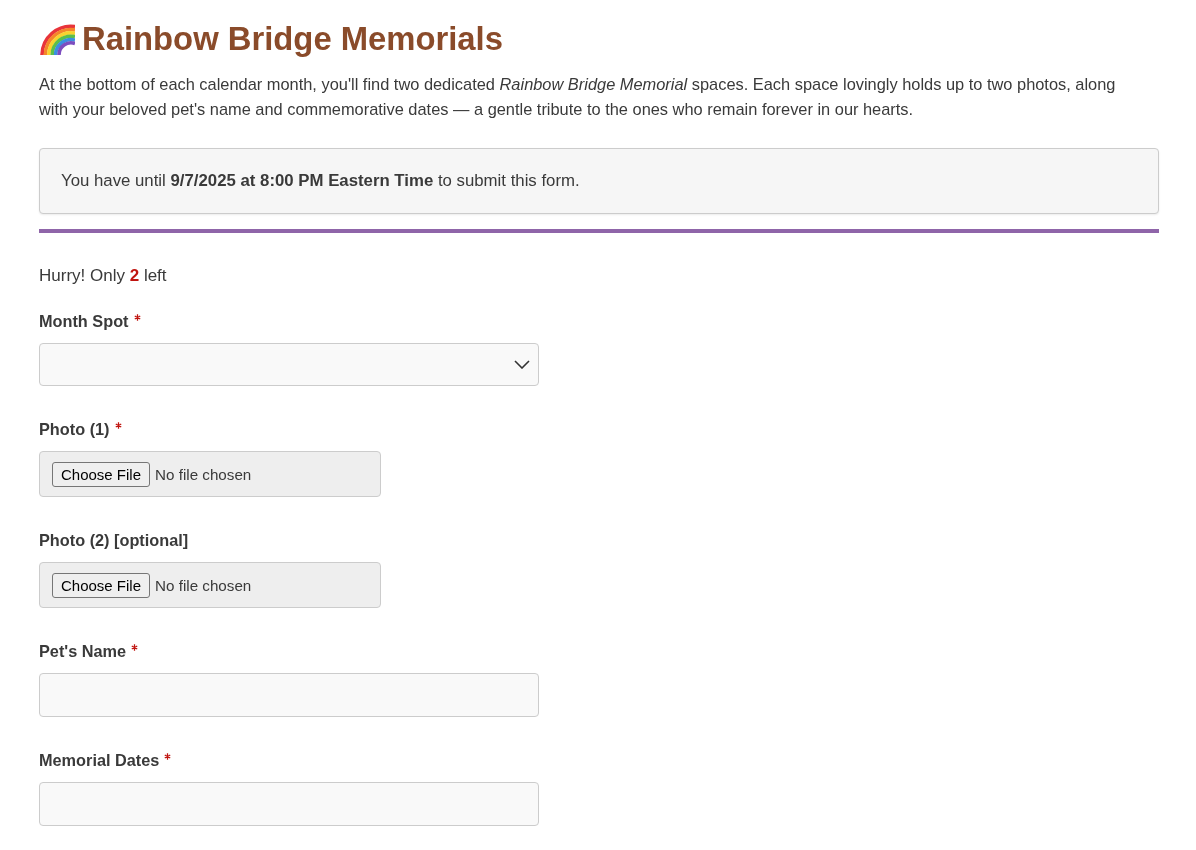 This screenshot has height=850, width=1196. I want to click on page-title: Rainbow Bridge Memorials, so click(292, 39).